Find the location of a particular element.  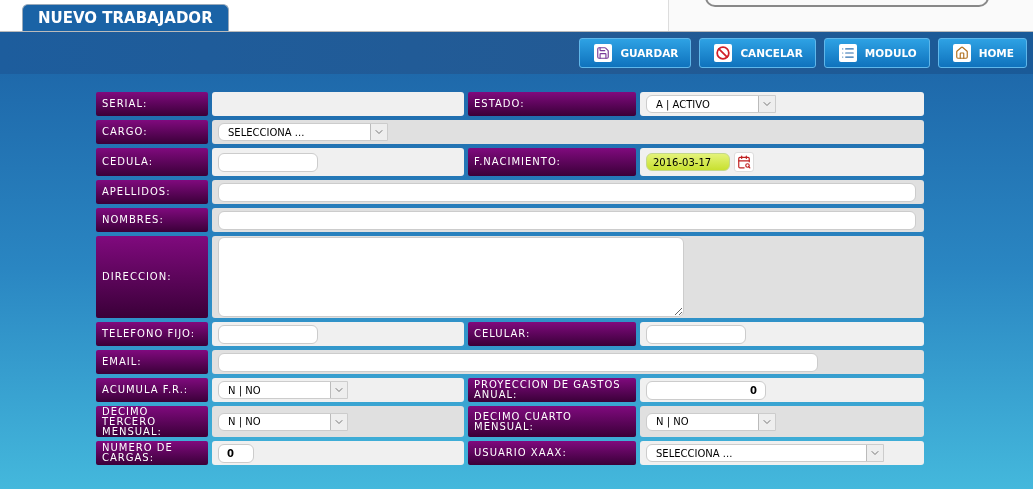

toolbar-button: MODULO is located at coordinates (876, 53).